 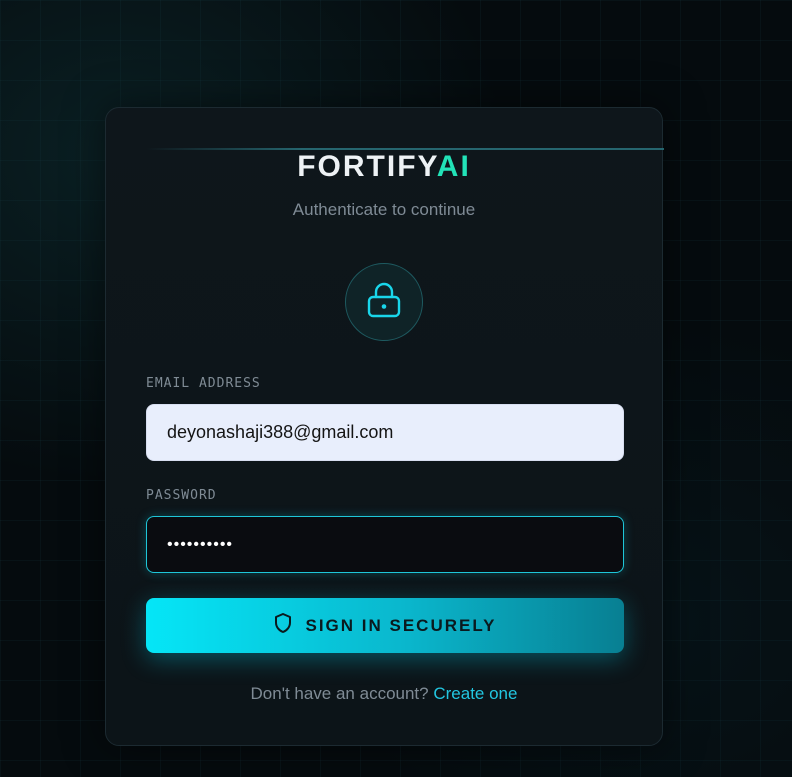 I want to click on password-label: PASSWORD, so click(x=181, y=495).